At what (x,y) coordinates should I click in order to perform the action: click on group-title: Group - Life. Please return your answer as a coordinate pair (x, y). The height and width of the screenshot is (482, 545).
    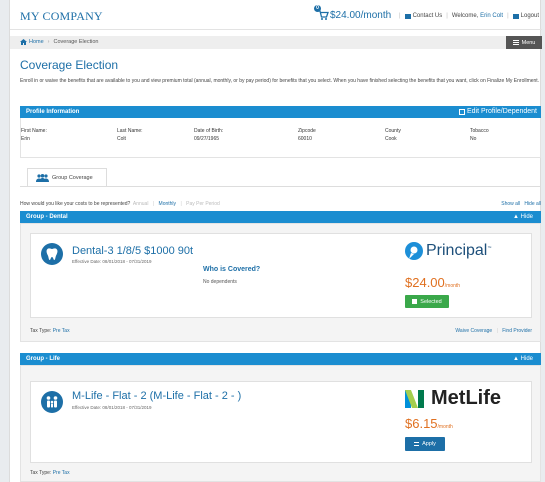
    Looking at the image, I should click on (43, 359).